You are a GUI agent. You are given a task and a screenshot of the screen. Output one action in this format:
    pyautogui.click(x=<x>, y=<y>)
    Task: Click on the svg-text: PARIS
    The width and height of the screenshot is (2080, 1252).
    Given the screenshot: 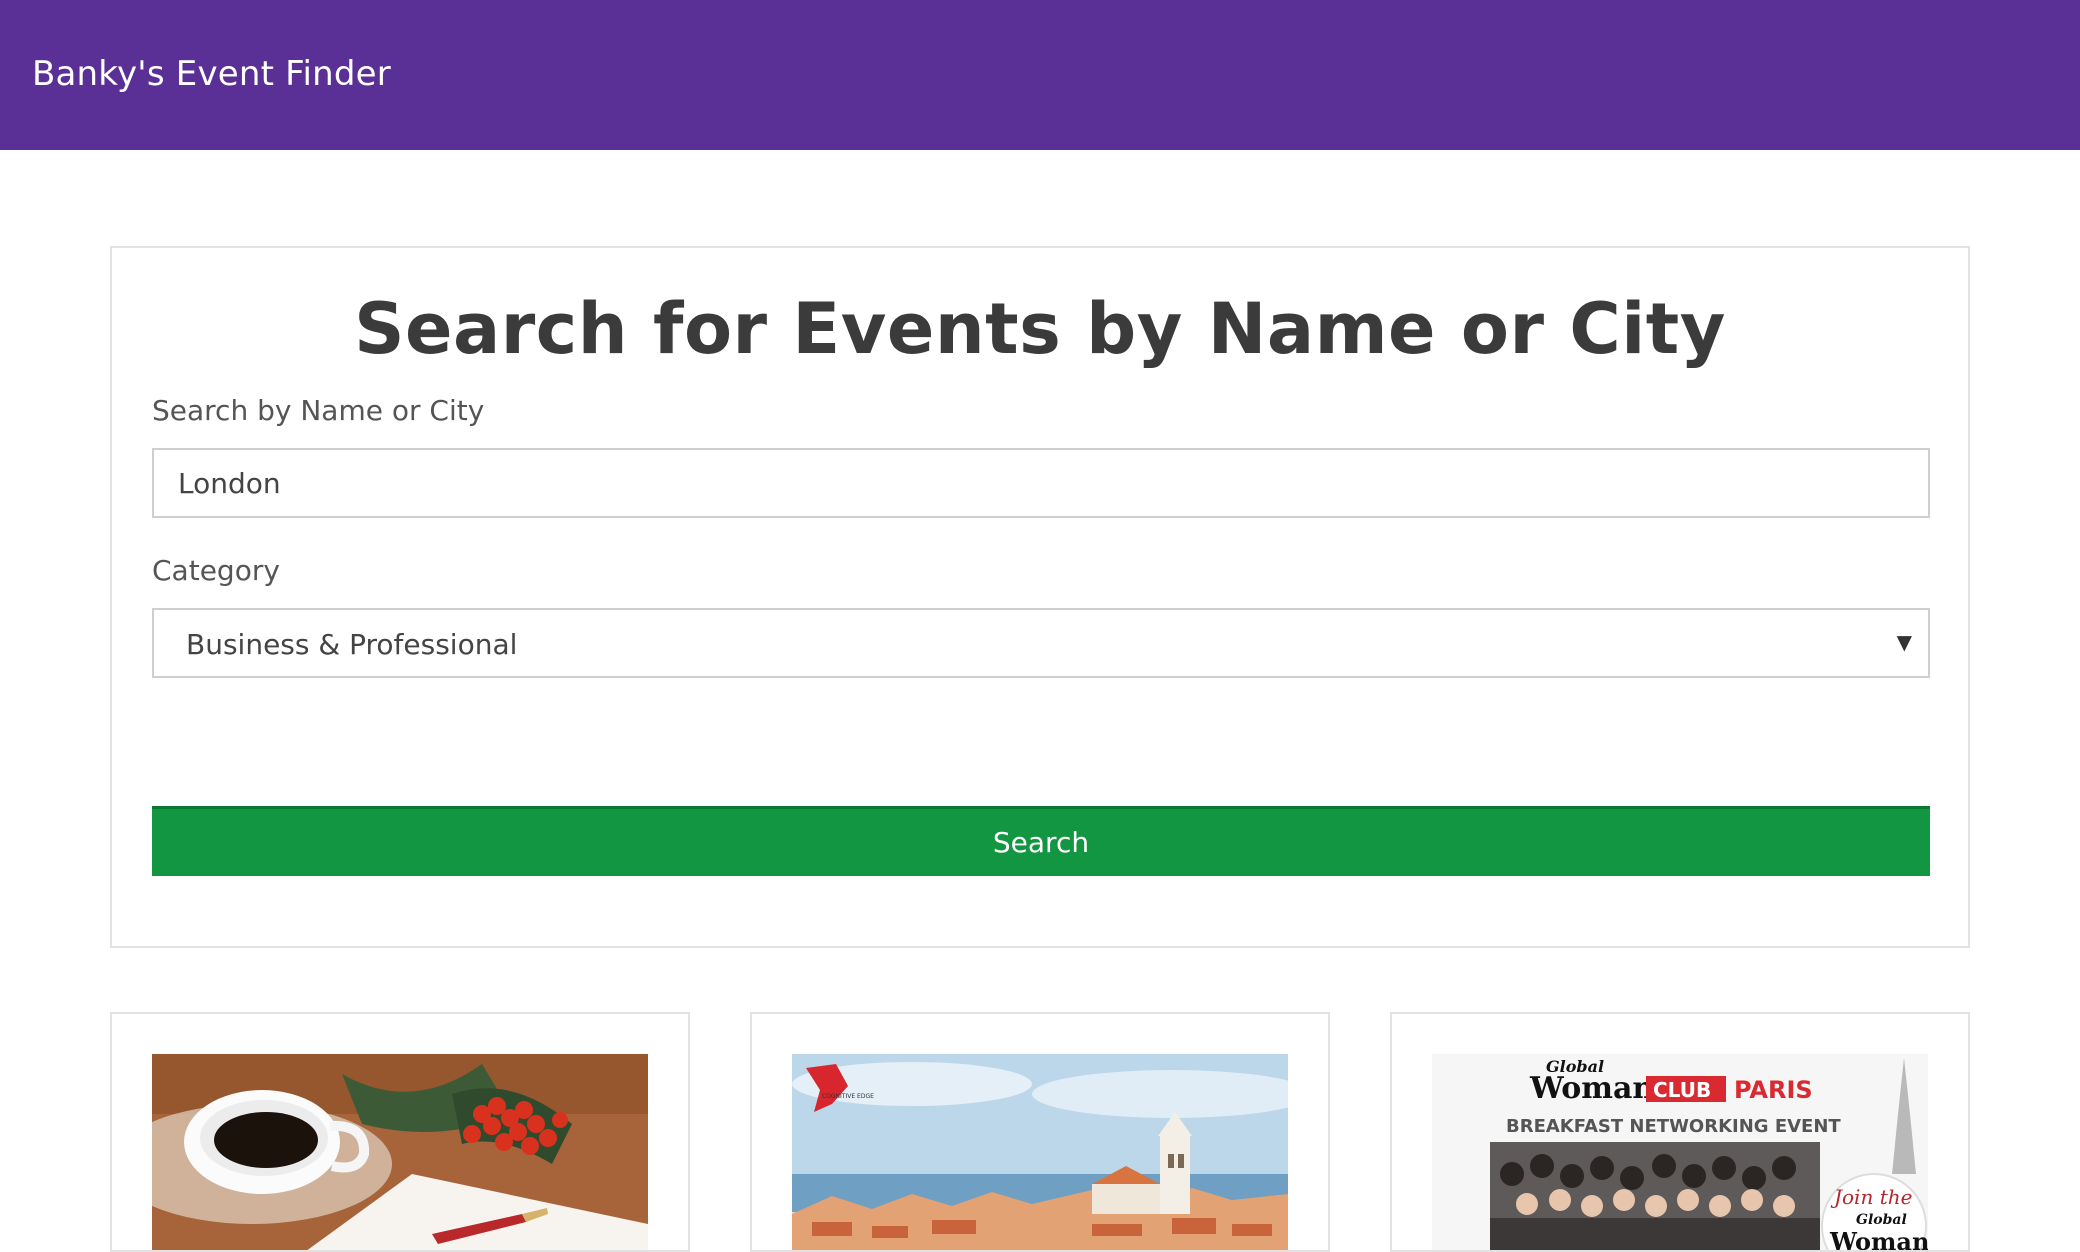 What is the action you would take?
    pyautogui.click(x=1773, y=1090)
    